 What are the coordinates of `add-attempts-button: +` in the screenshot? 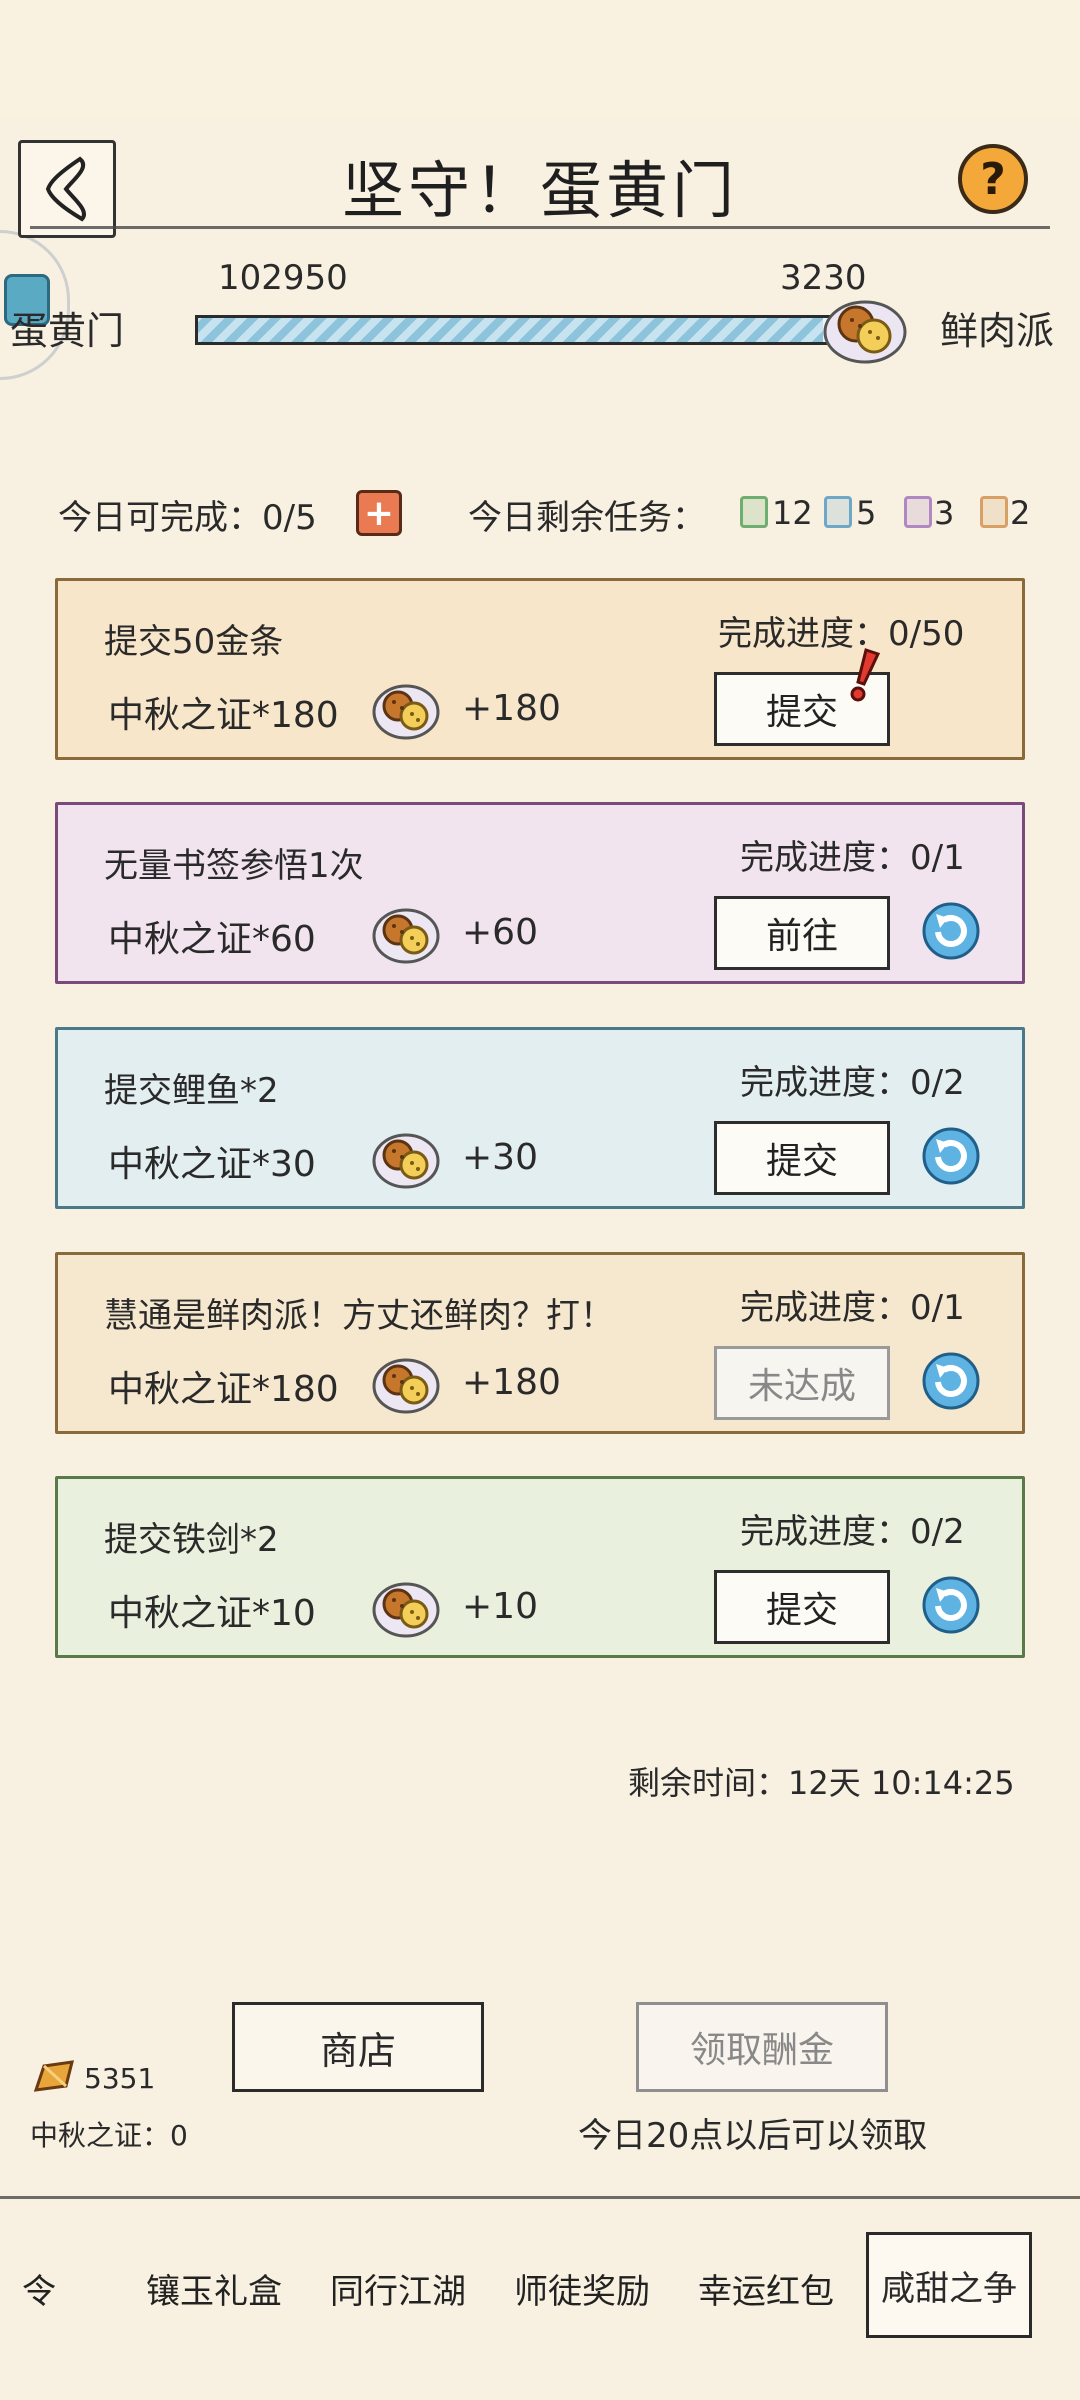 It's located at (379, 513).